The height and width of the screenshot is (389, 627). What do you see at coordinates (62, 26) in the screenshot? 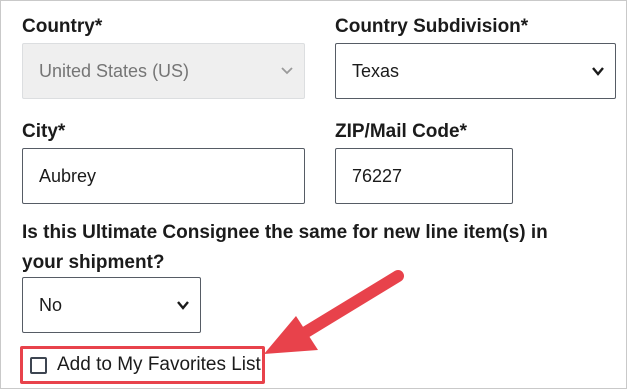
I see `country-label: Country*` at bounding box center [62, 26].